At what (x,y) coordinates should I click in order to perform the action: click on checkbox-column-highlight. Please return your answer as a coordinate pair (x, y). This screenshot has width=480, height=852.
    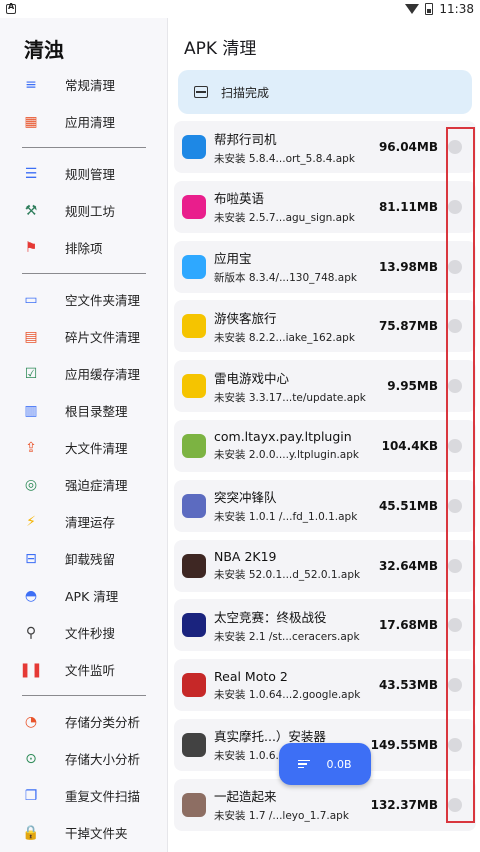
    Looking at the image, I should click on (460, 475).